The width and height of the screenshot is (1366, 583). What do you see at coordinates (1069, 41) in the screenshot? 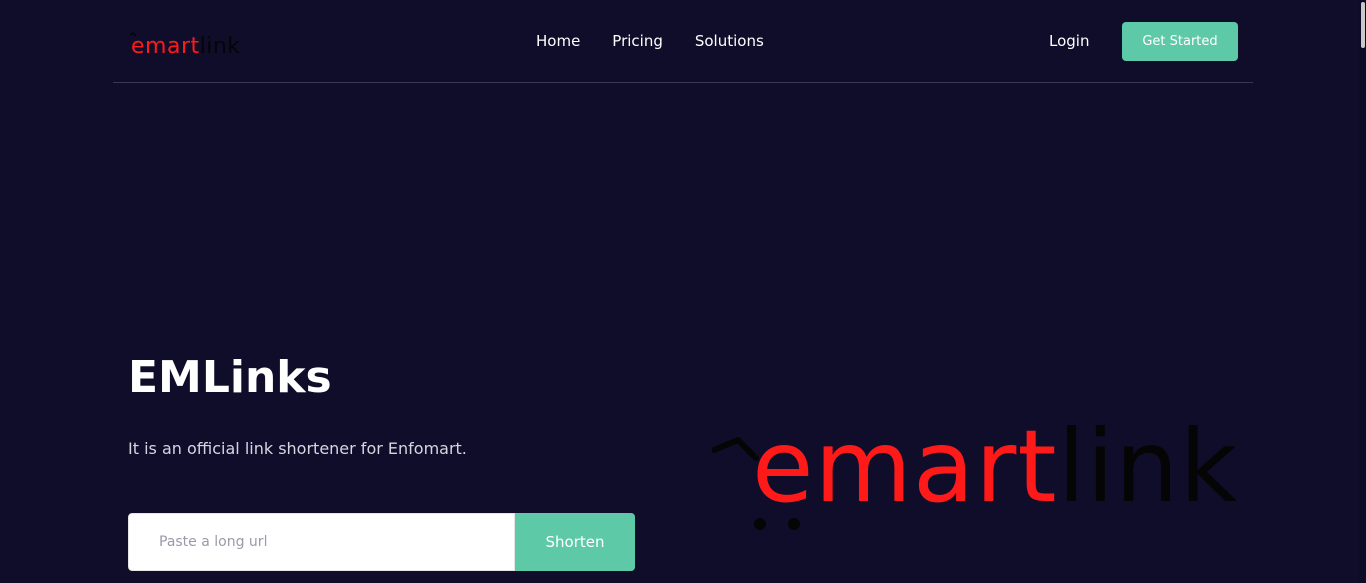
I see `login-link: Login` at bounding box center [1069, 41].